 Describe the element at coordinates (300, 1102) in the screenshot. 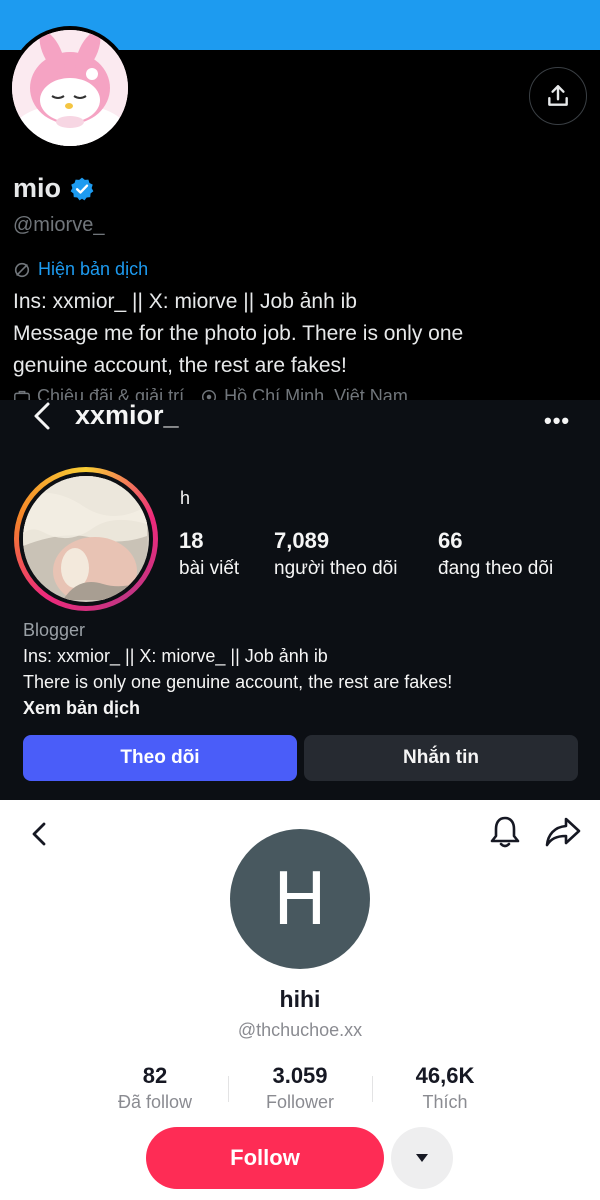

I see `stat-label: Follower` at that location.